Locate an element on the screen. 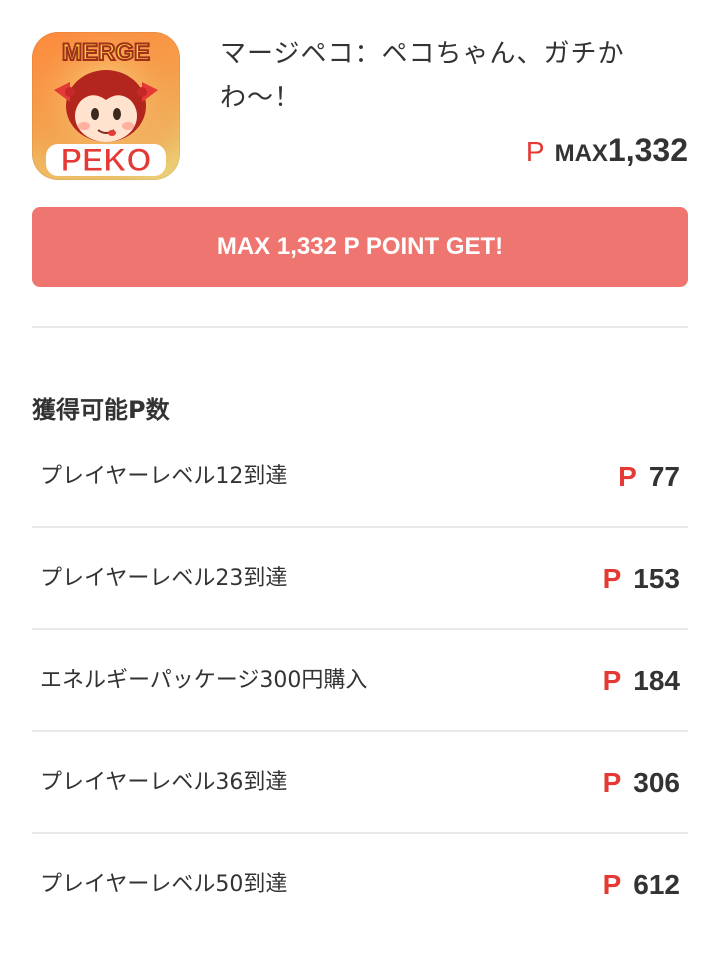 Image resolution: width=720 pixels, height=954 pixels. peko-character-icon: MERGE PEKO is located at coordinates (106, 106).